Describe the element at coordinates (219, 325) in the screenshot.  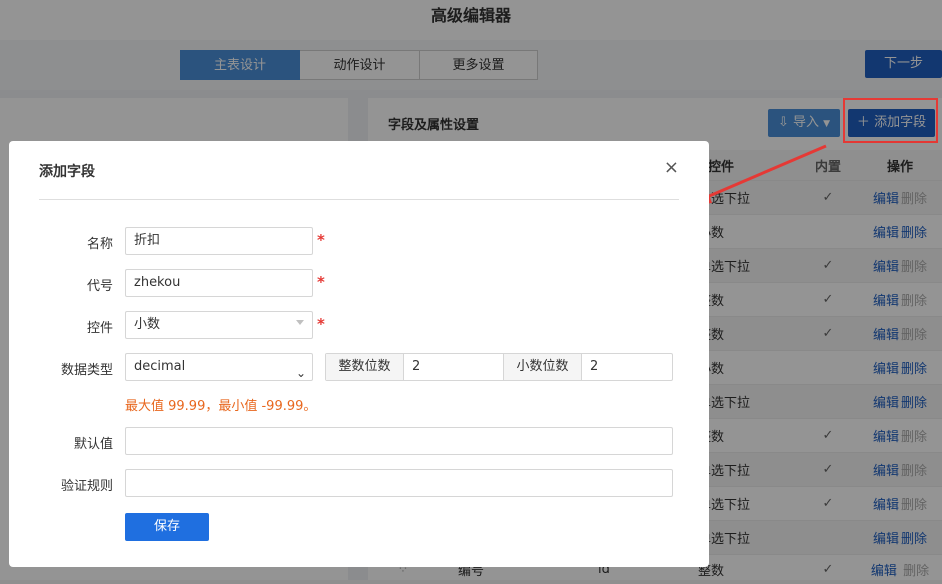
I see `control-select: 小数` at that location.